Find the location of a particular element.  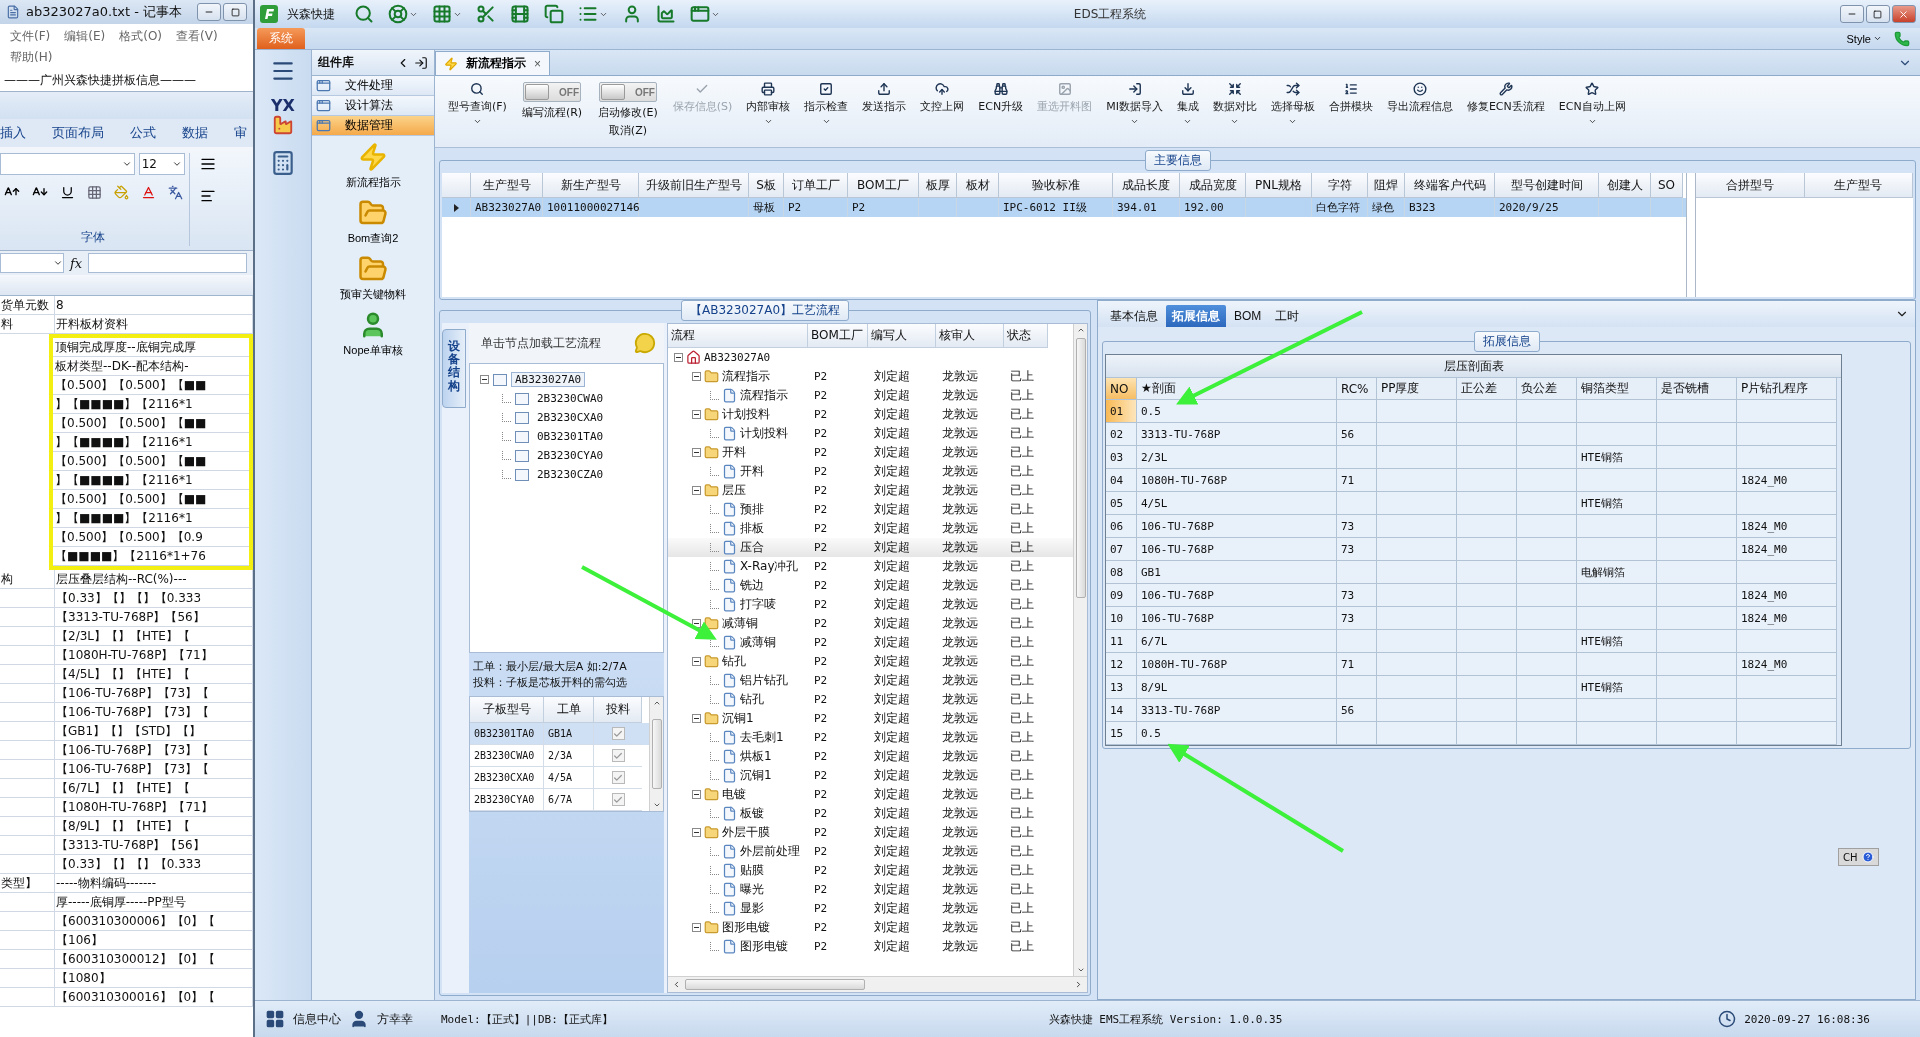

column-header: 板厚 is located at coordinates (938, 185).